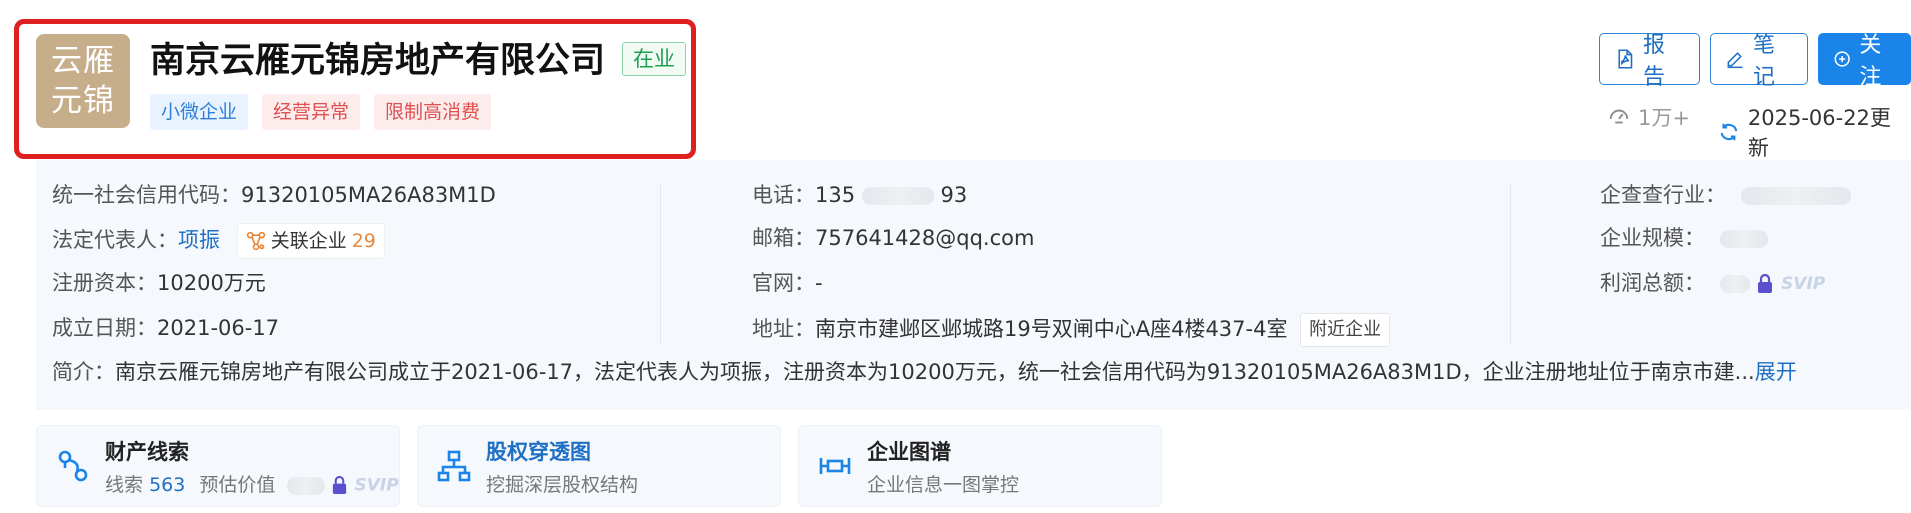  Describe the element at coordinates (104, 283) in the screenshot. I see `capital-label: 注册资本：` at that location.